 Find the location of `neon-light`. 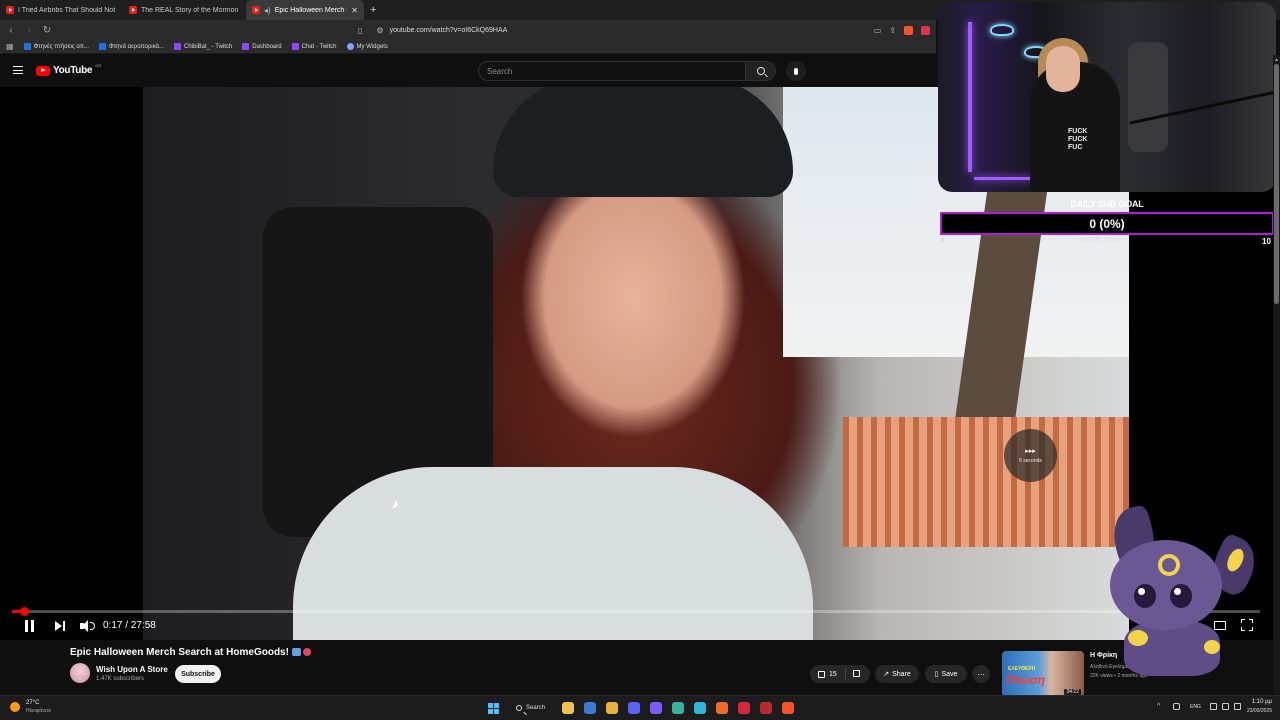

neon-light is located at coordinates (970, 97).